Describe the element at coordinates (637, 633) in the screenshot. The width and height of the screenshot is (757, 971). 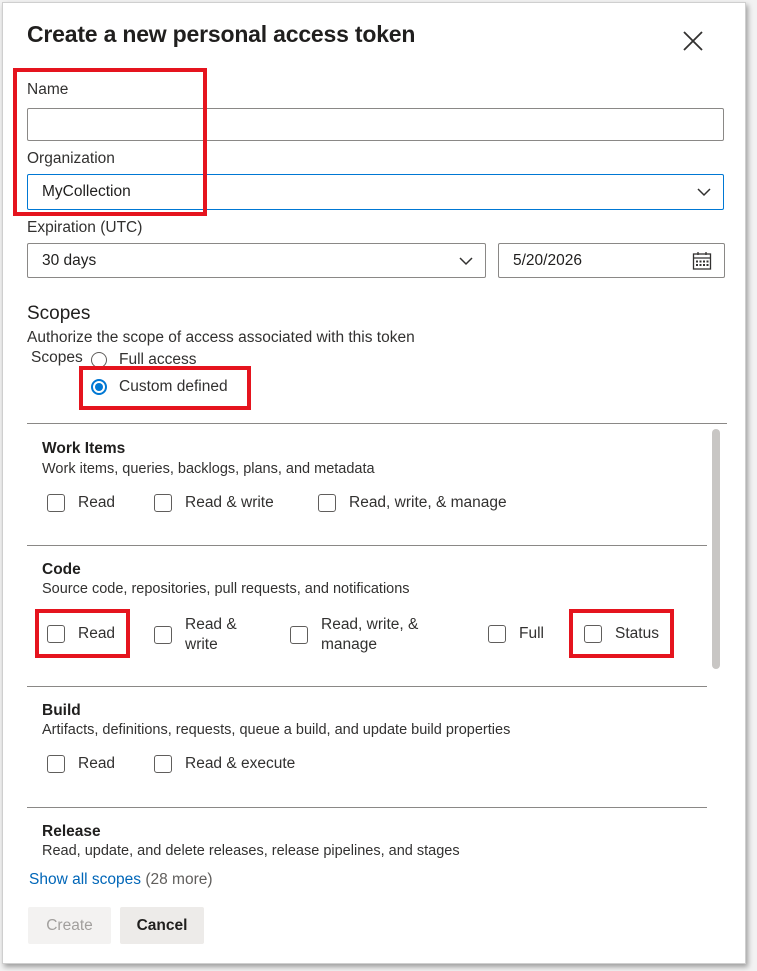
I see `checkbox-label: Status` at that location.